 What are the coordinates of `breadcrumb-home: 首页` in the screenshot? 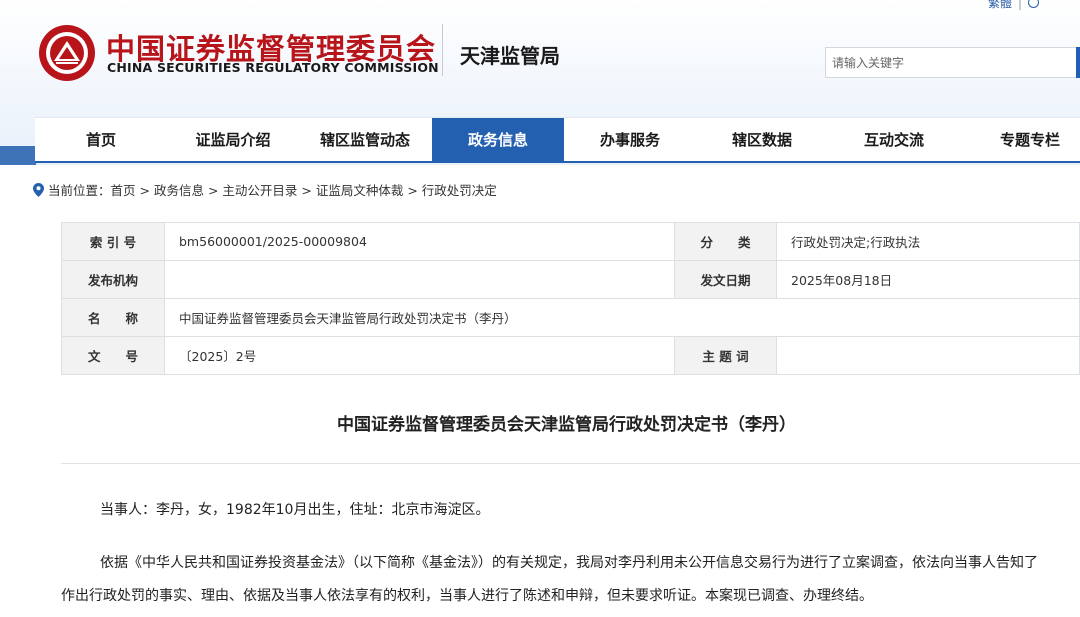 It's located at (123, 190).